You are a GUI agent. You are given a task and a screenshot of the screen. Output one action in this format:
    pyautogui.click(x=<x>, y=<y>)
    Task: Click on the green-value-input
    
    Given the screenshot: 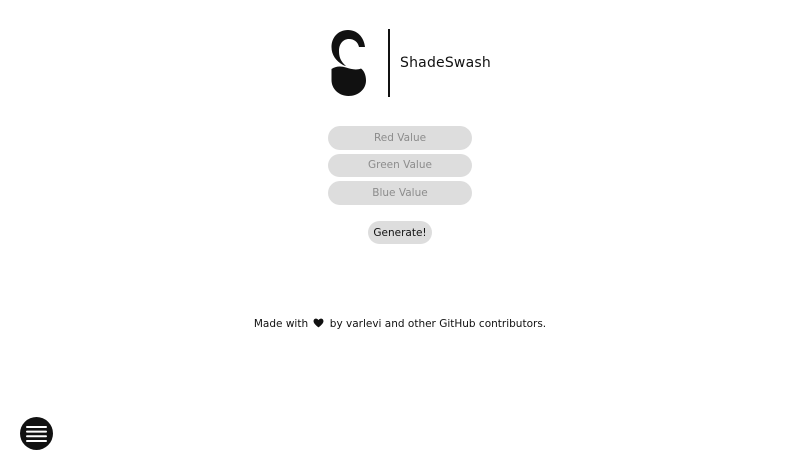 What is the action you would take?
    pyautogui.click(x=400, y=165)
    